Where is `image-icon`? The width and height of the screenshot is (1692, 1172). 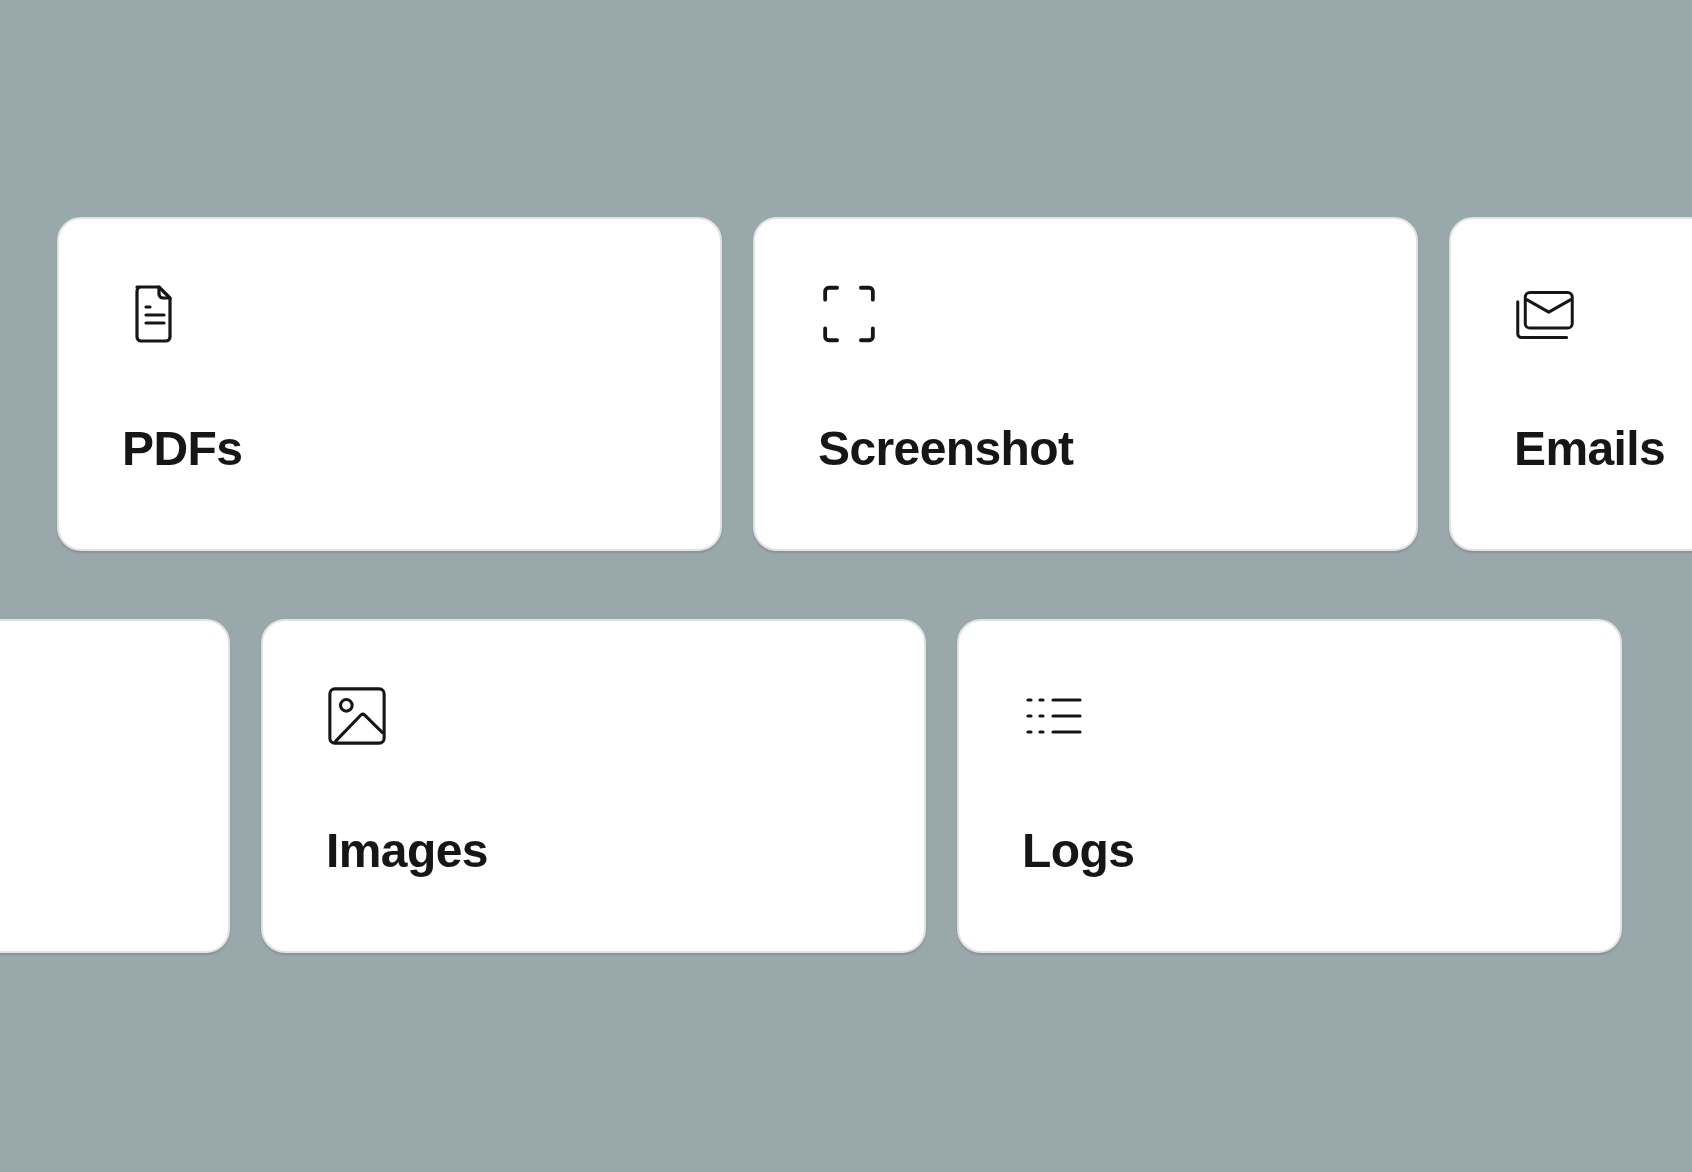 image-icon is located at coordinates (357, 716).